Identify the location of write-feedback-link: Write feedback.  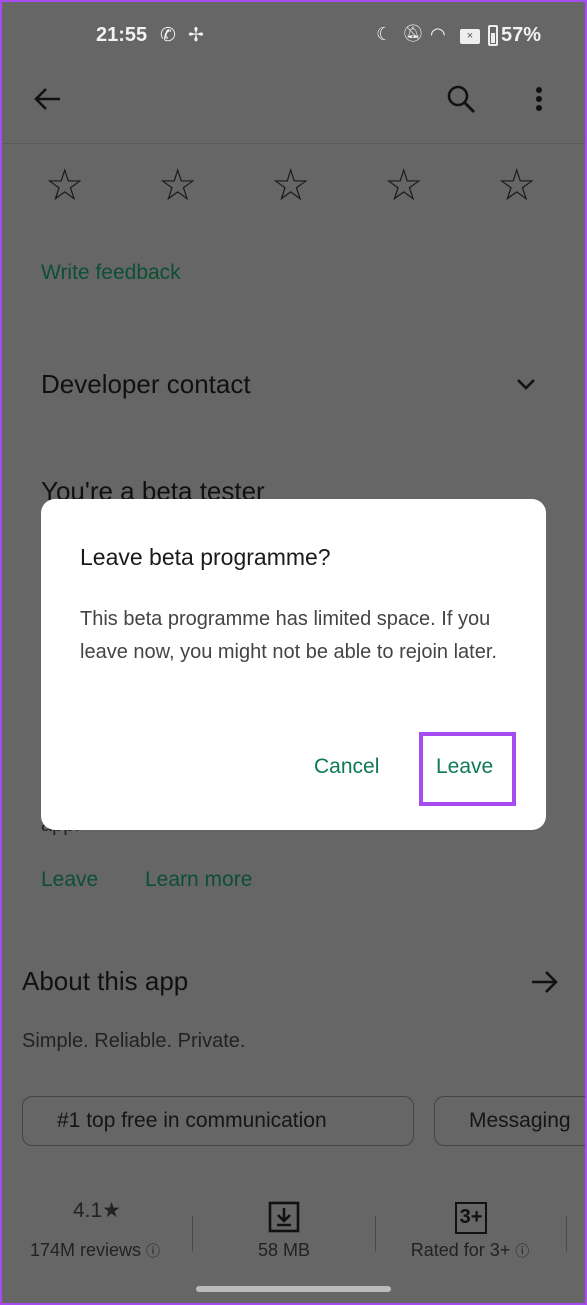
(111, 273).